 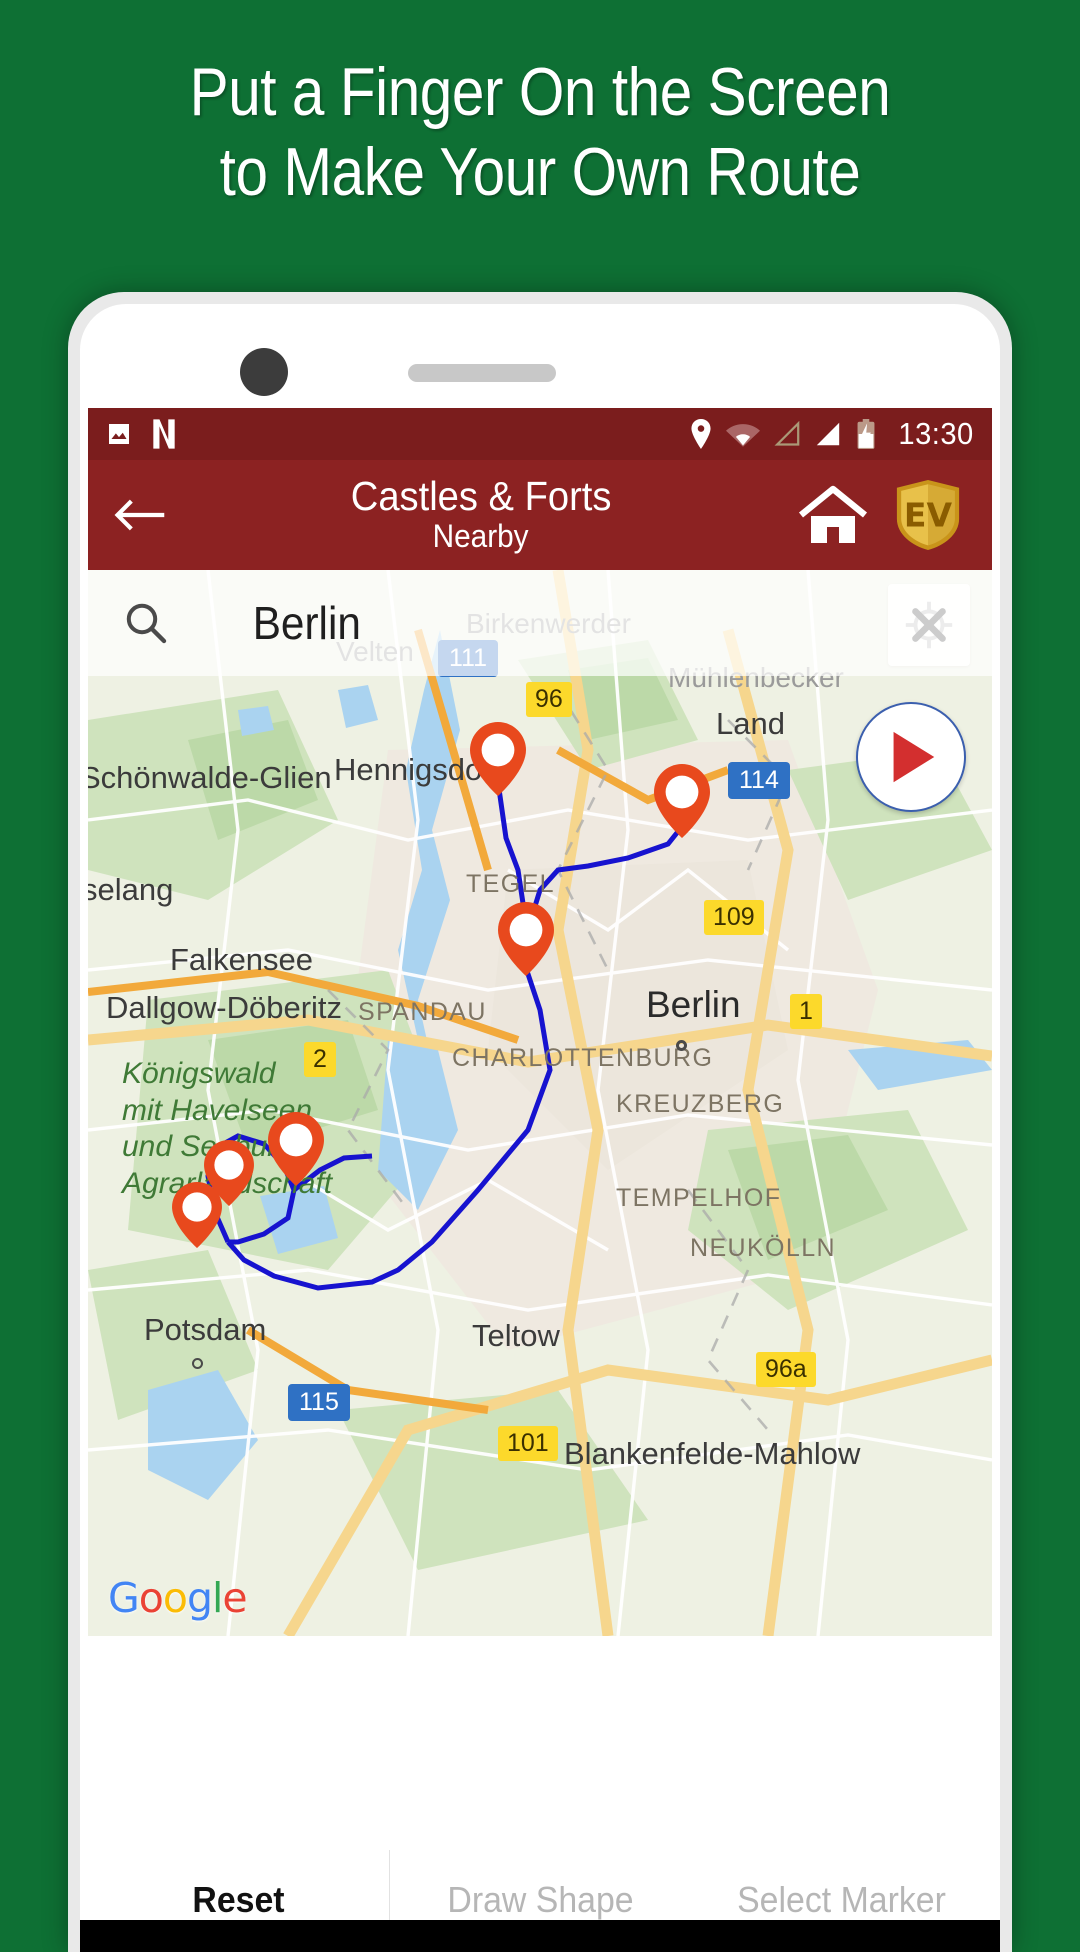 I want to click on promo-line-2: to Make Your Own Route, so click(x=540, y=172).